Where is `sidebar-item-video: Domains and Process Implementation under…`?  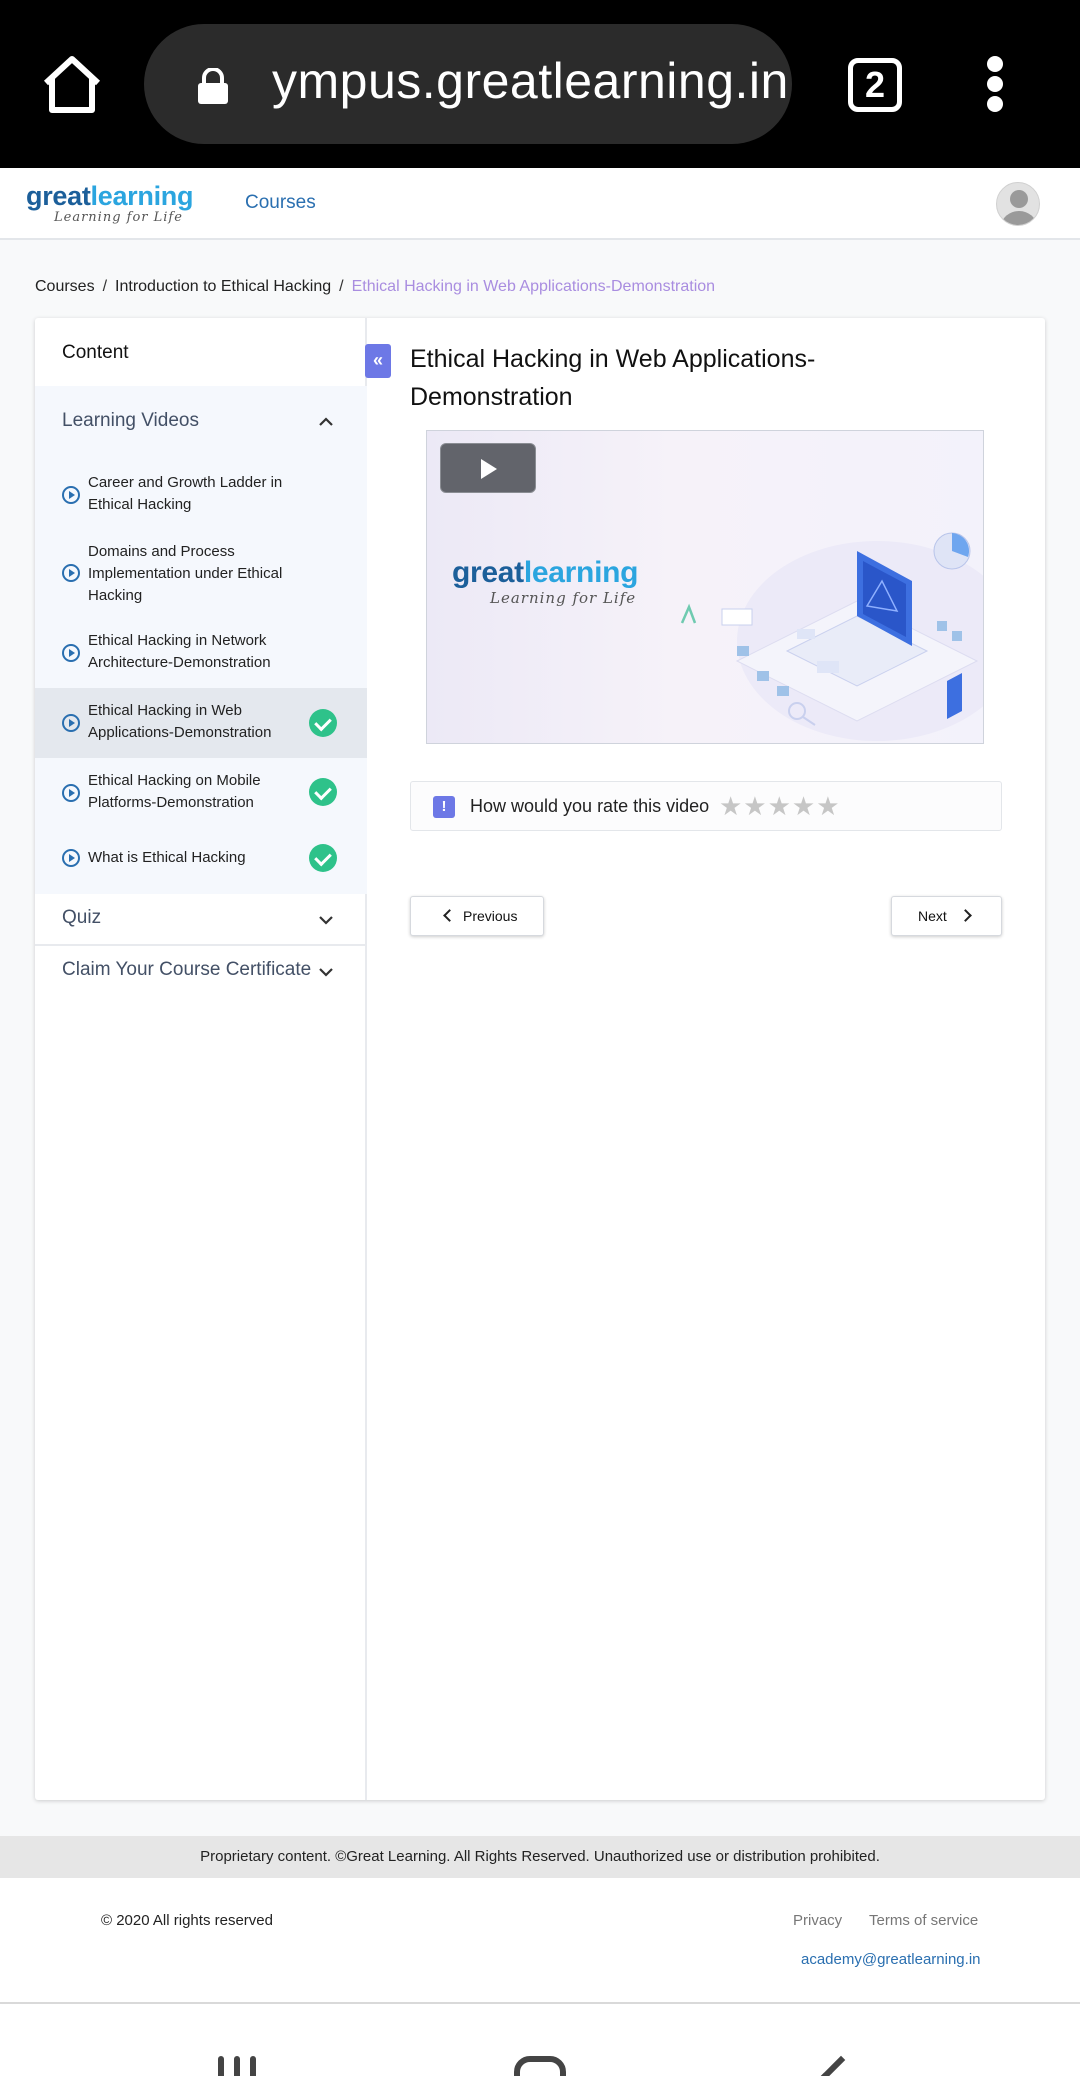 sidebar-item-video: Domains and Process Implementation under… is located at coordinates (201, 574).